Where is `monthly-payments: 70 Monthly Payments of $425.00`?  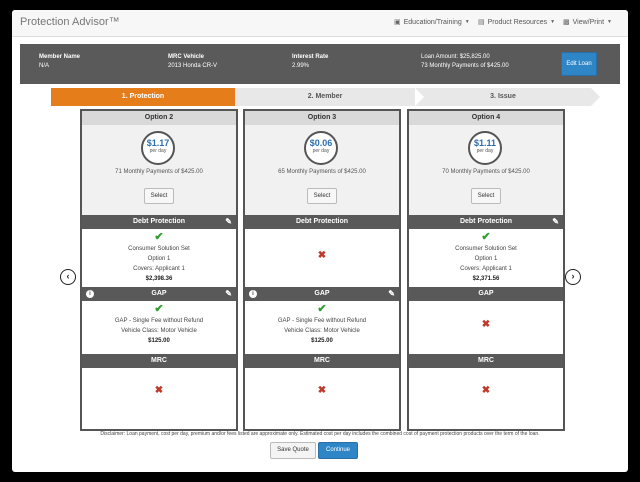 monthly-payments: 70 Monthly Payments of $425.00 is located at coordinates (486, 172).